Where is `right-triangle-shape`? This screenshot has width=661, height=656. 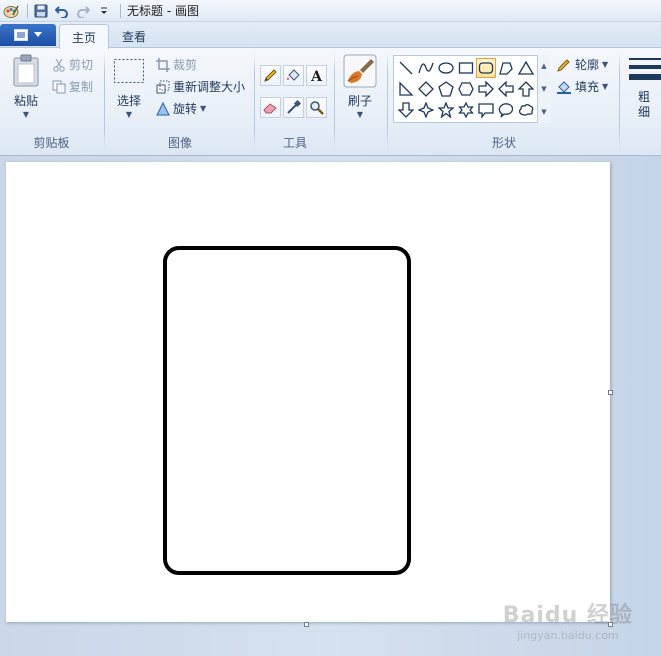
right-triangle-shape is located at coordinates (406, 89).